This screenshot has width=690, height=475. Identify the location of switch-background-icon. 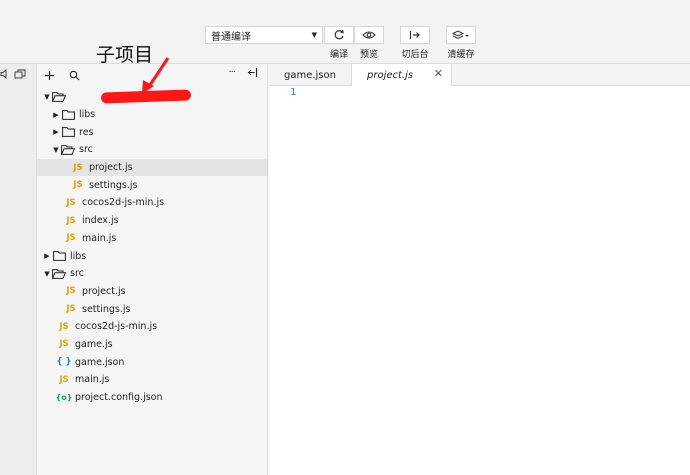
(415, 35).